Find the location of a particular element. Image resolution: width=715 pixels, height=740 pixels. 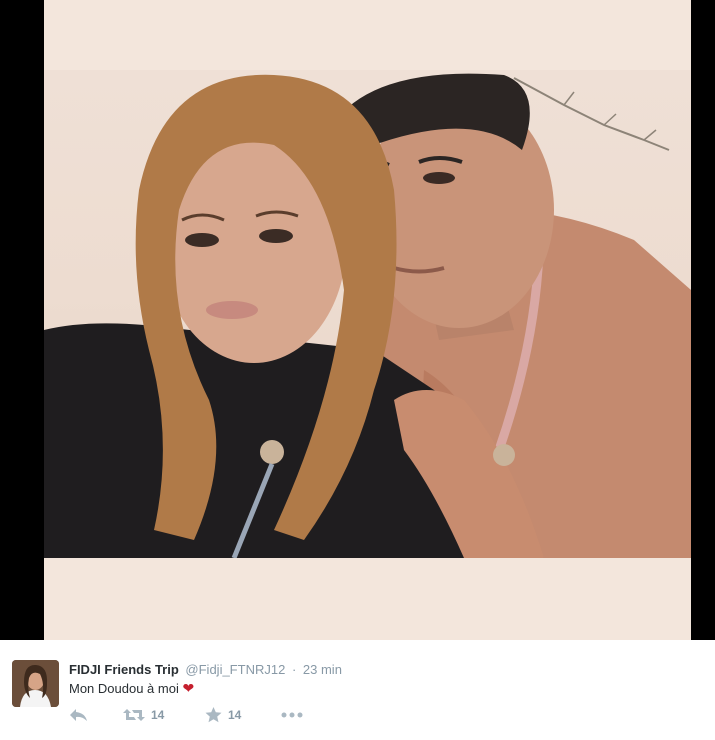

star-icon is located at coordinates (213, 715).